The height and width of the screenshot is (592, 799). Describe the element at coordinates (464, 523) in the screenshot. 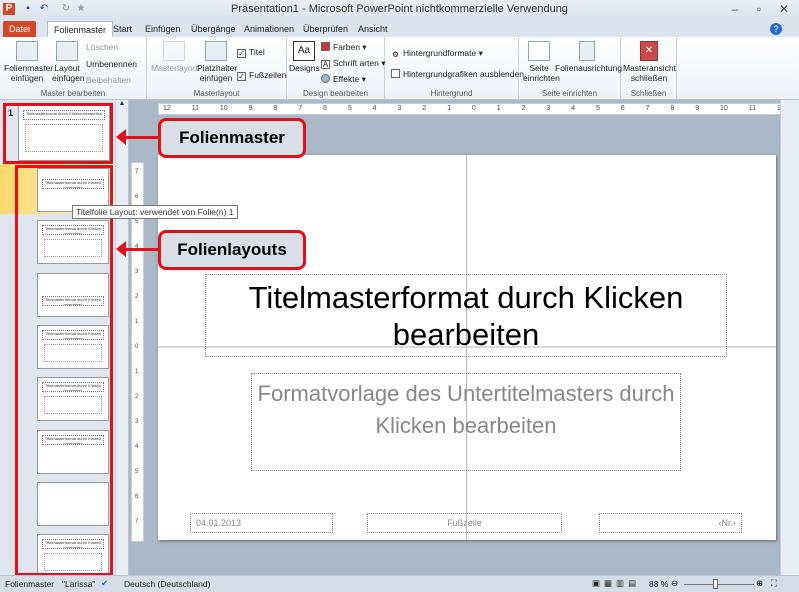

I see `footer-placeholder: Fußzeile` at that location.